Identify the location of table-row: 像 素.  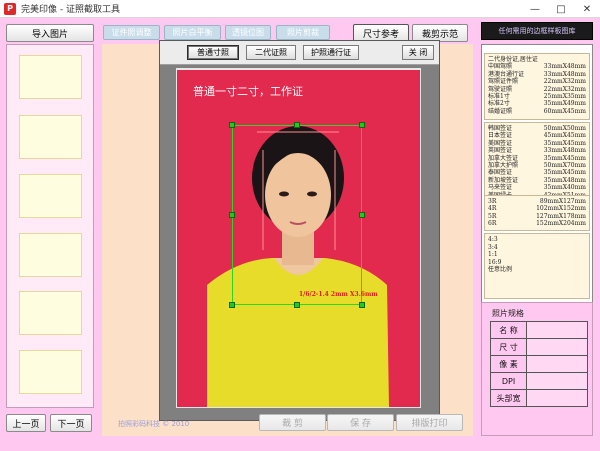
(539, 364).